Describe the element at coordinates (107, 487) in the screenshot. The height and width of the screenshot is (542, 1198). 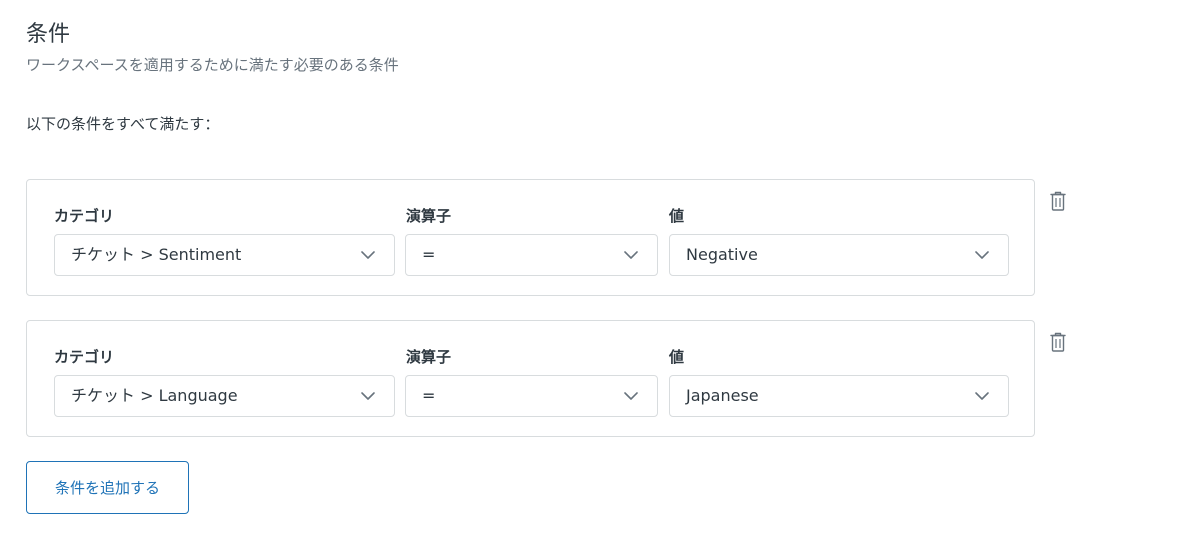
I see `add-condition-button: 条件を追加する` at that location.